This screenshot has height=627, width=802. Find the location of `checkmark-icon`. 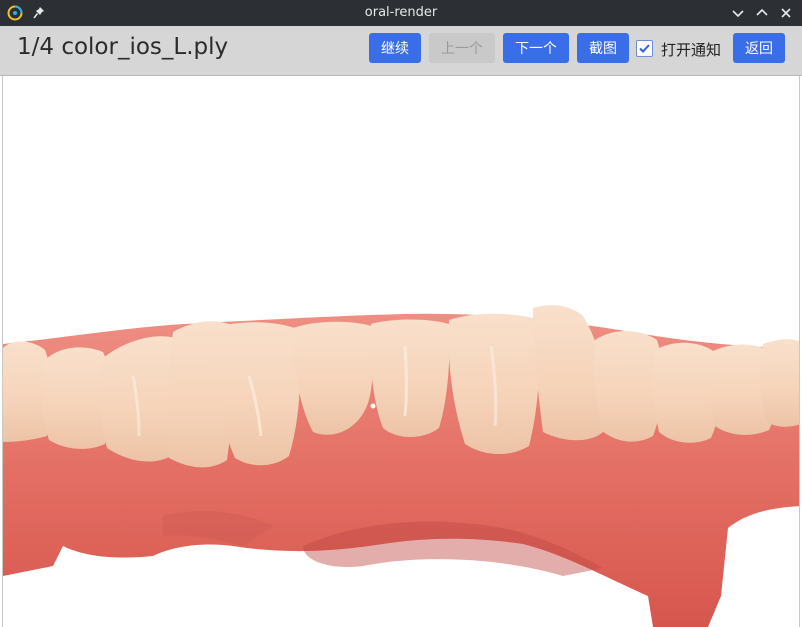

checkmark-icon is located at coordinates (644, 48).